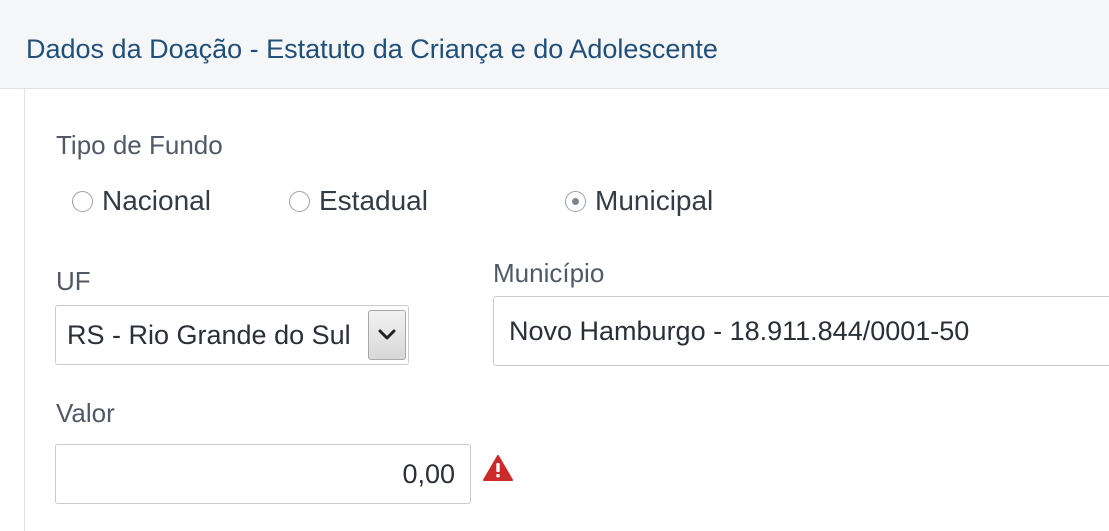 The width and height of the screenshot is (1109, 531). I want to click on uf-select: RS - Rio Grande do Sul, so click(232, 335).